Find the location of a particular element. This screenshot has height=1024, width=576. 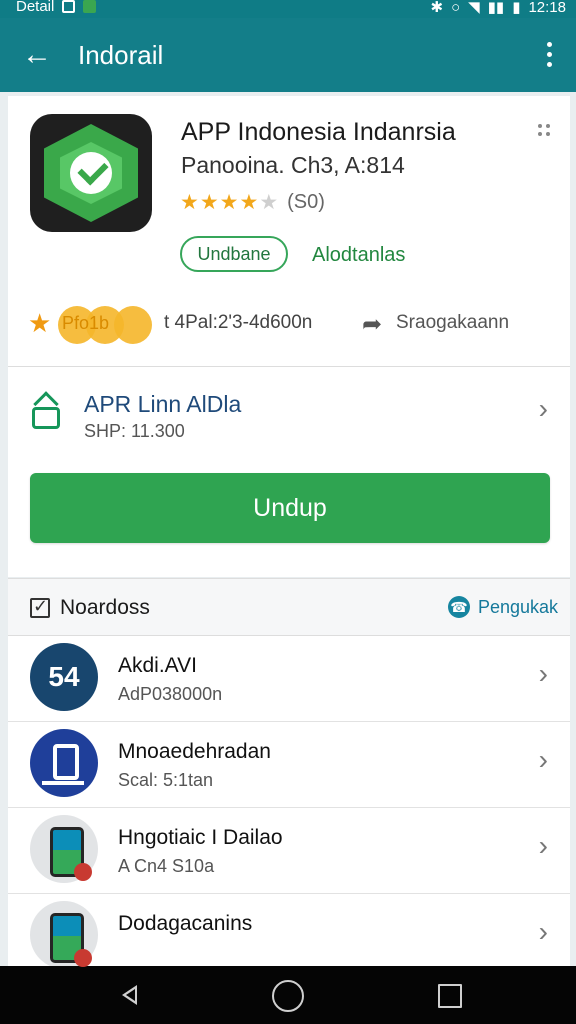

package-subtitle: SHP: 11.300 is located at coordinates (134, 431).